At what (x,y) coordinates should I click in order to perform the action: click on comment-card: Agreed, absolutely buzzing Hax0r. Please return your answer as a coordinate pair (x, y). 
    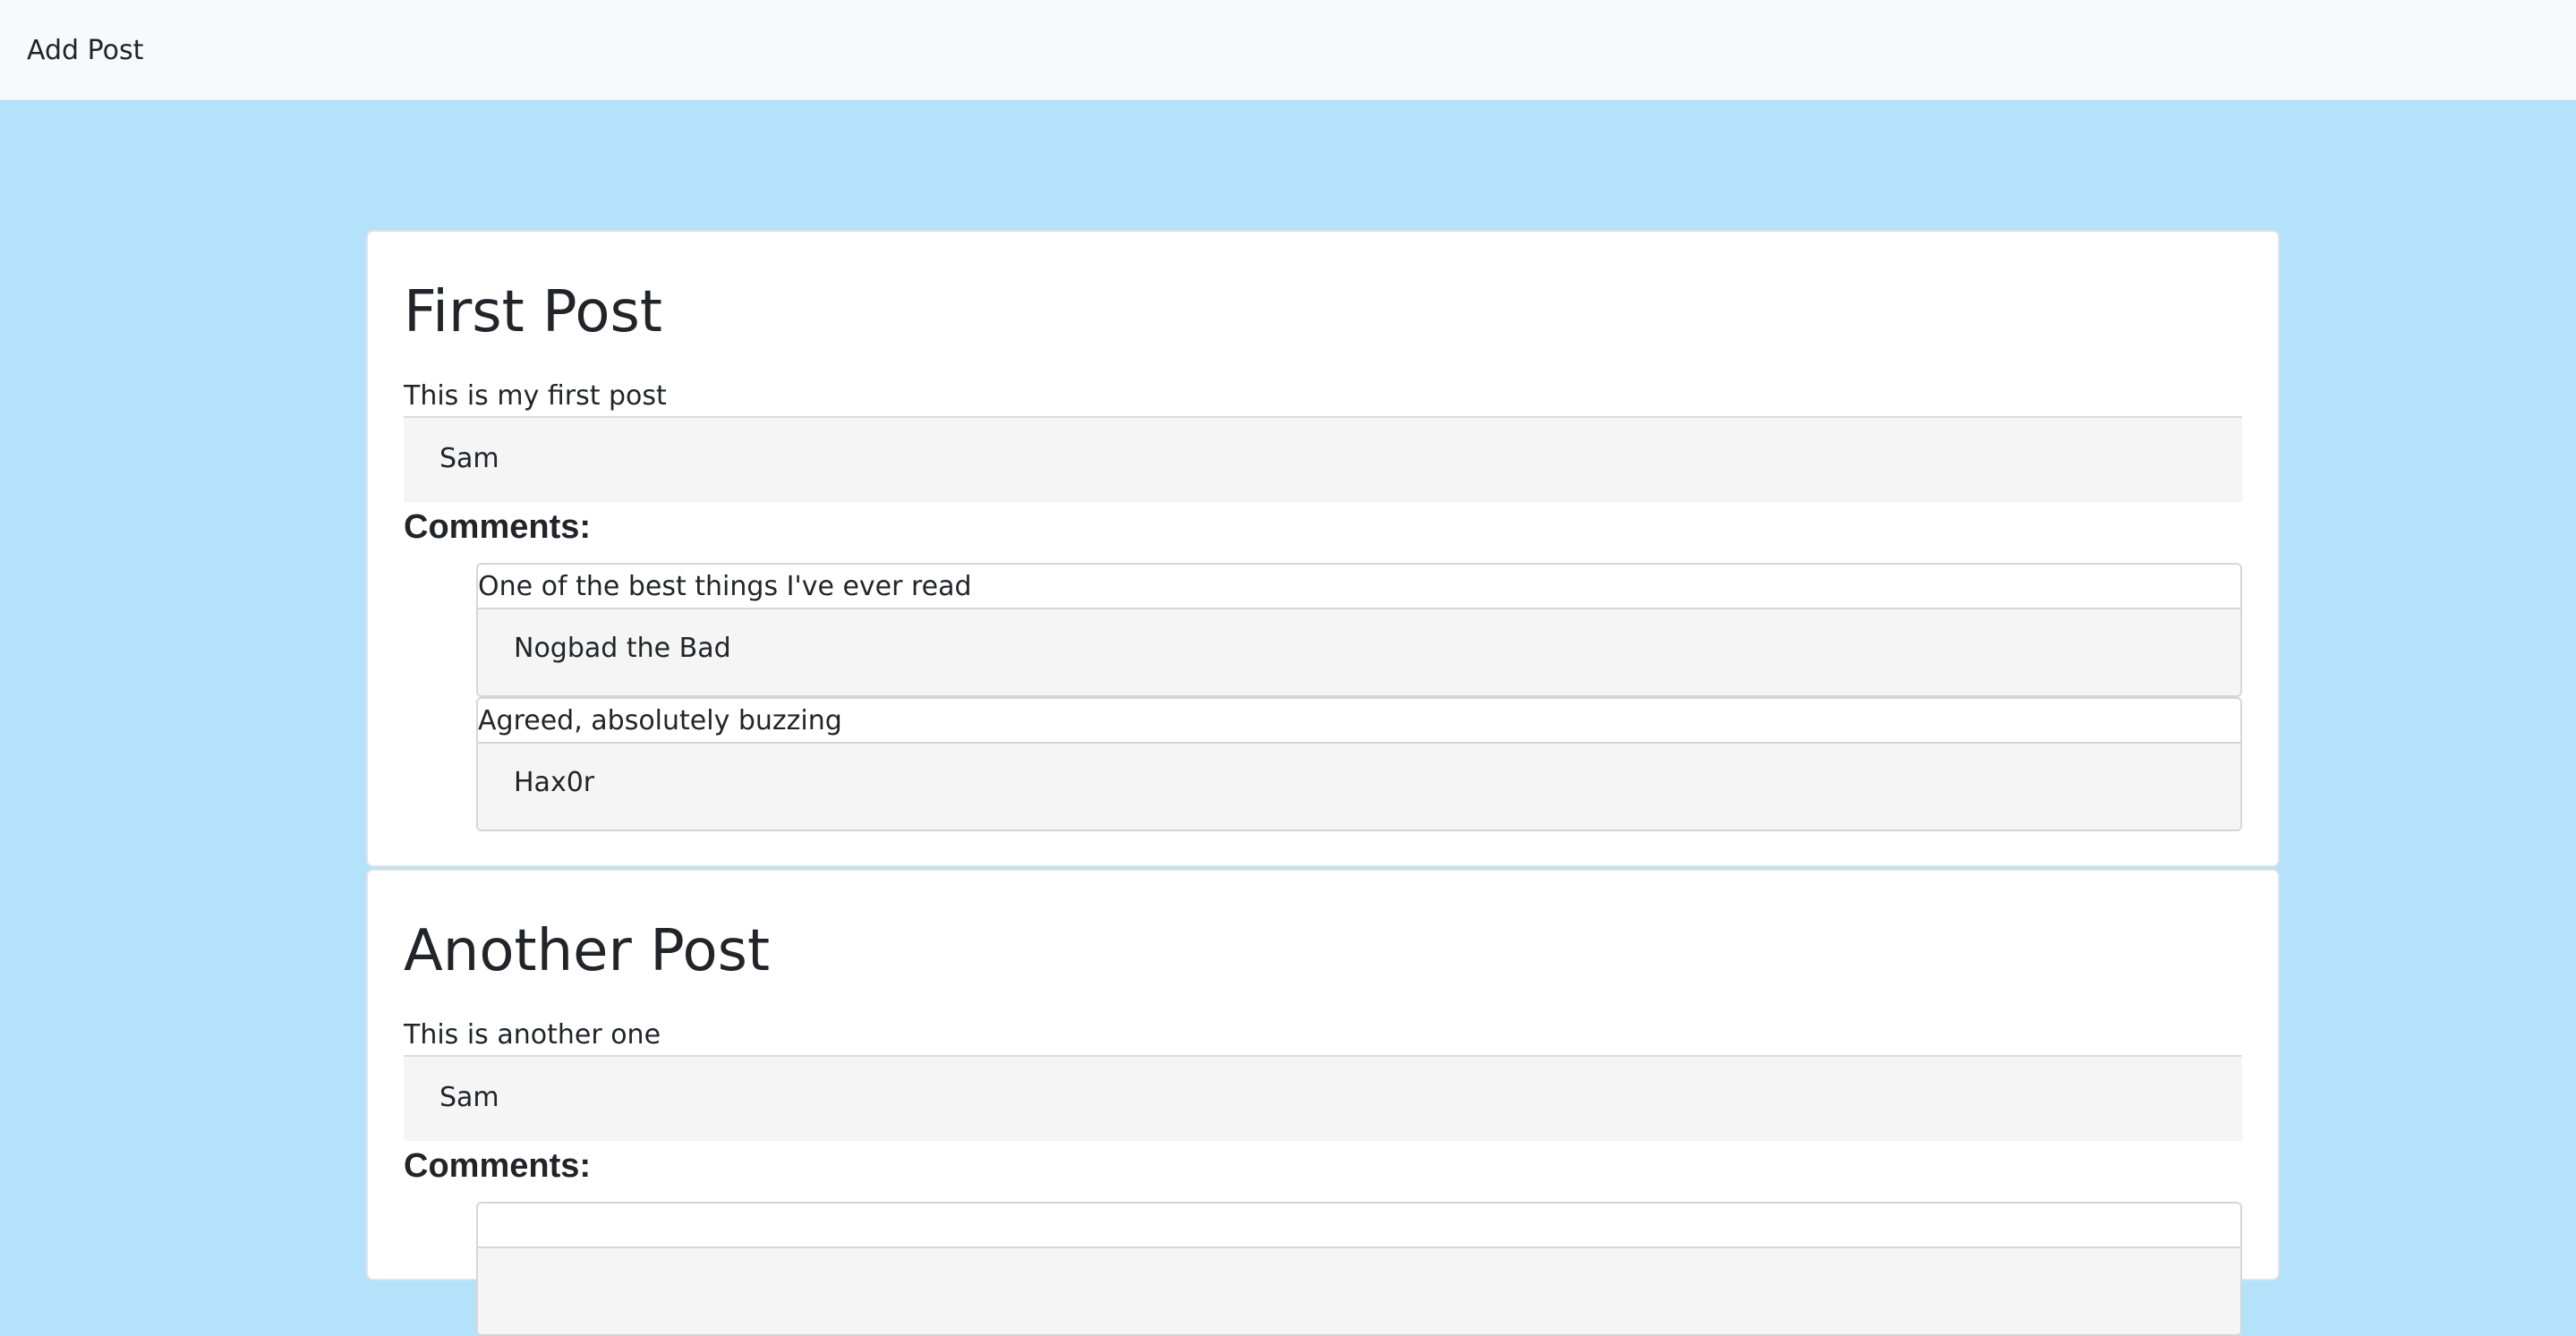
    Looking at the image, I should click on (1359, 764).